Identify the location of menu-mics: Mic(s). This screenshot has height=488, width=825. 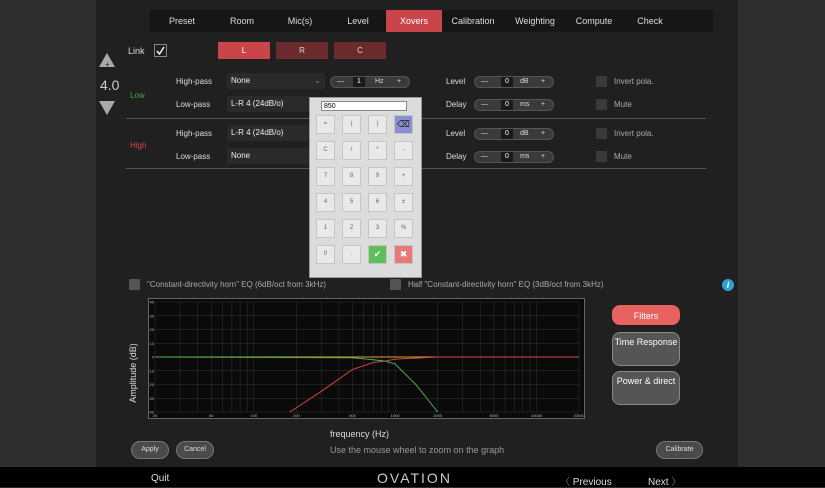
(300, 21).